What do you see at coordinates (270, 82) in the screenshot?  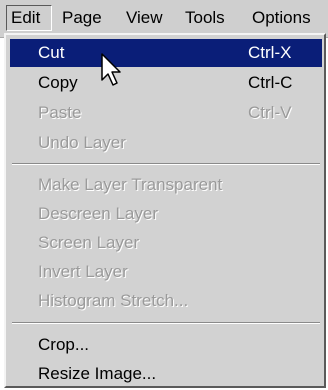 I see `menu-item-shortcut: Ctrl-C` at bounding box center [270, 82].